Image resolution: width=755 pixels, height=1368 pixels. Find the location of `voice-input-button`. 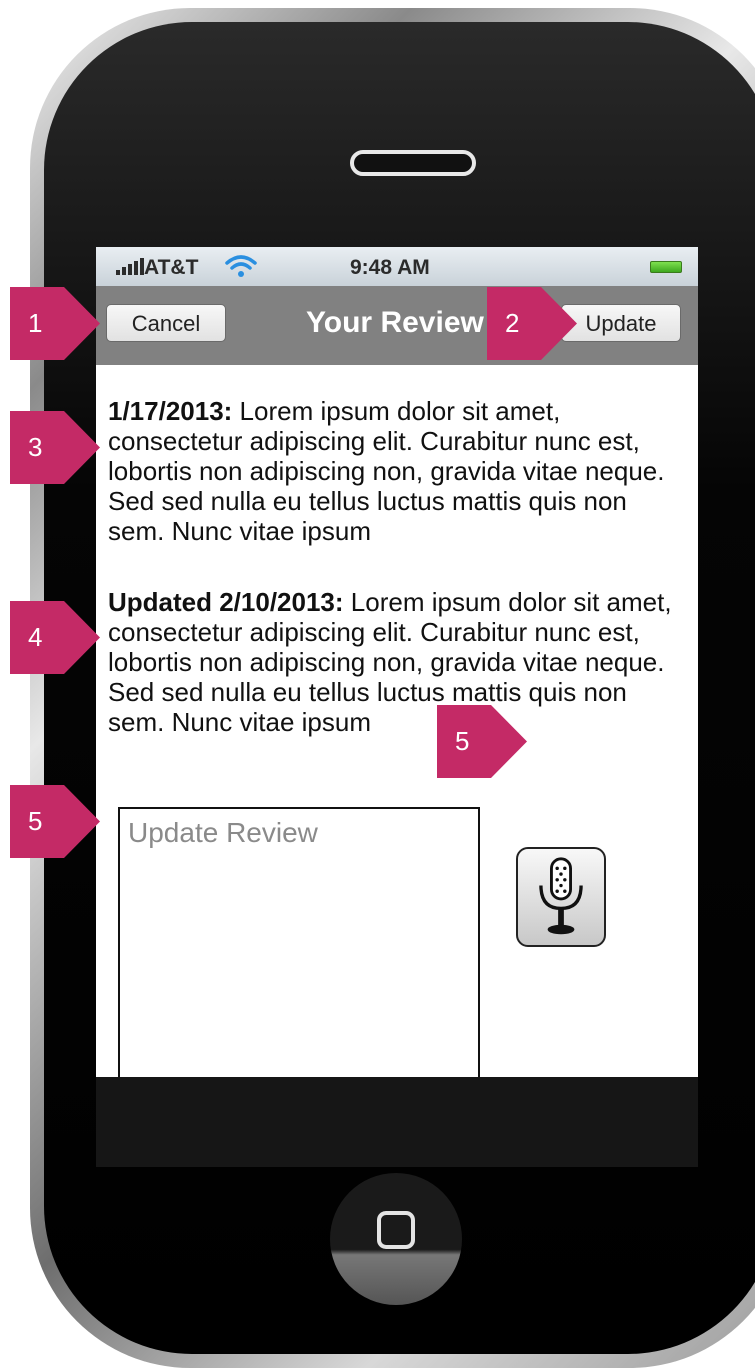

voice-input-button is located at coordinates (561, 897).